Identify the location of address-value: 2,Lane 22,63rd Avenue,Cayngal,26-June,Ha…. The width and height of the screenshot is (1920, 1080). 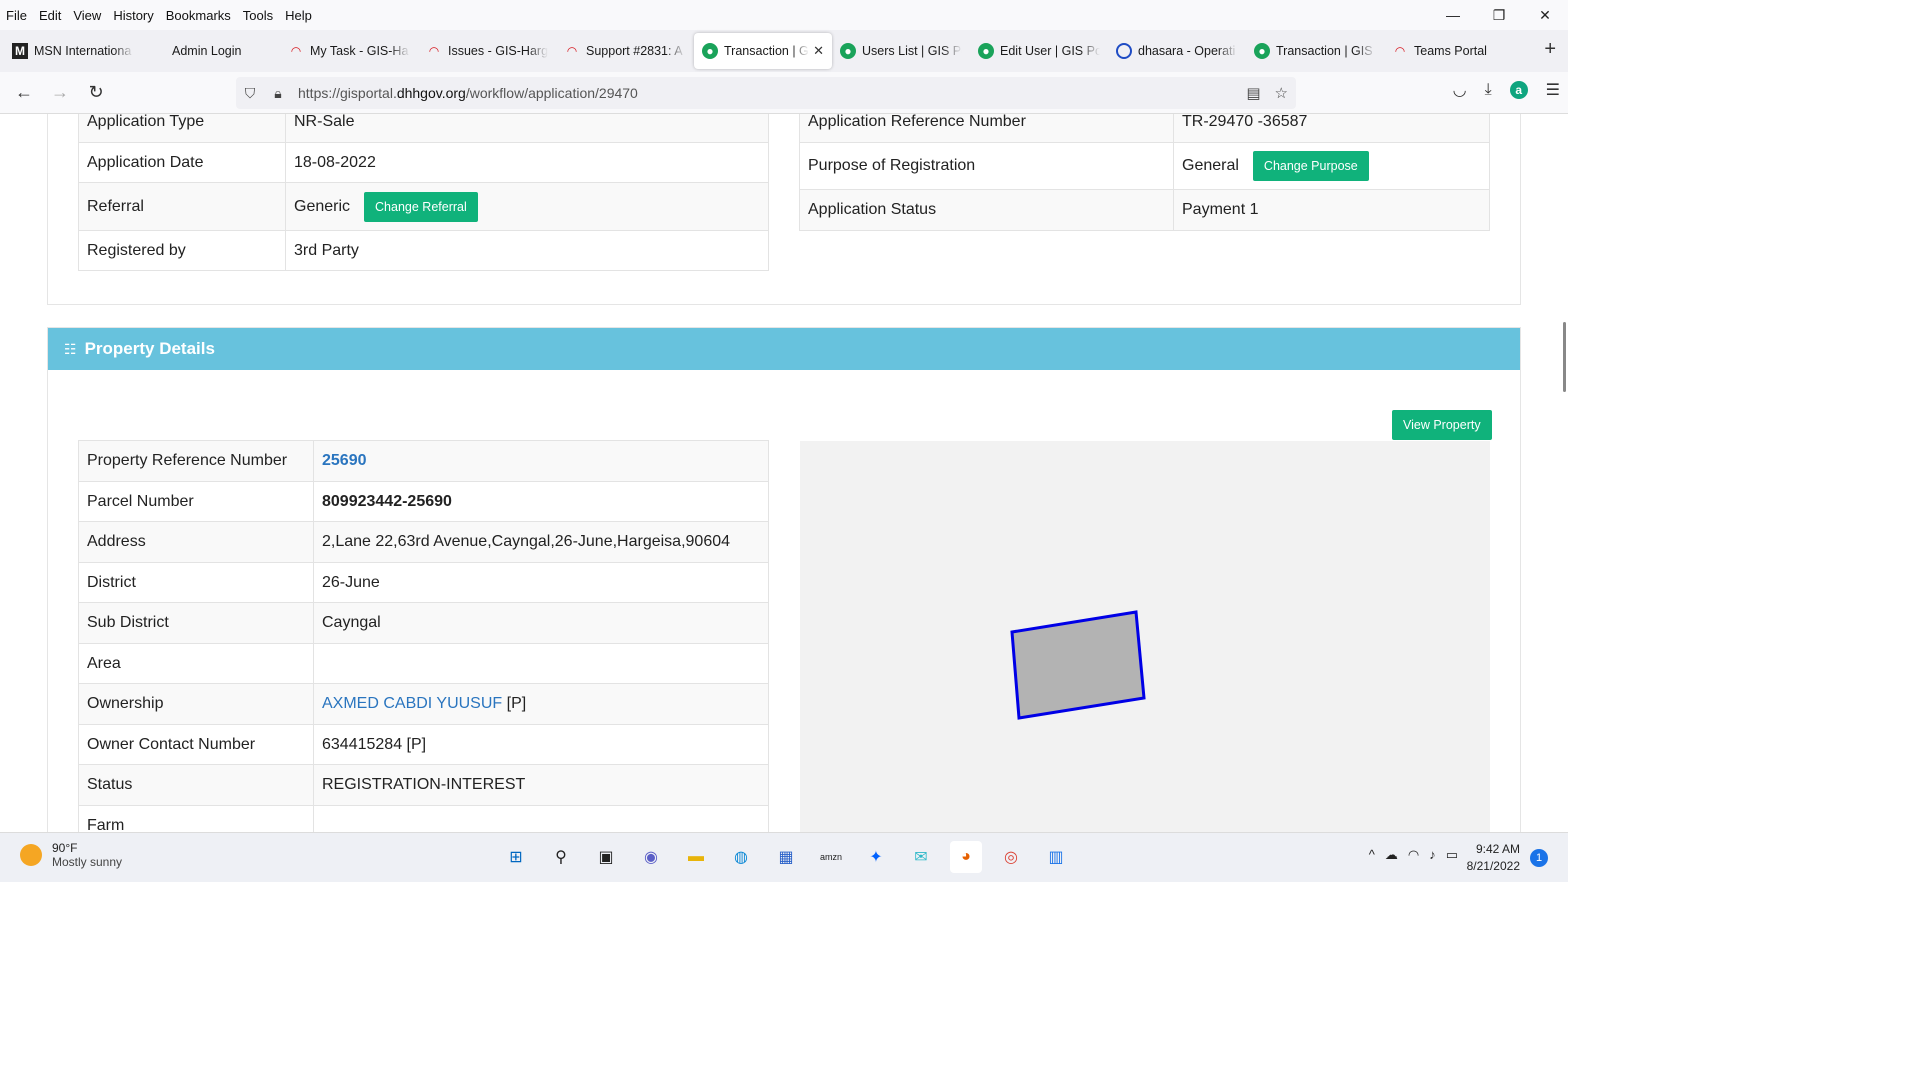
(541, 542).